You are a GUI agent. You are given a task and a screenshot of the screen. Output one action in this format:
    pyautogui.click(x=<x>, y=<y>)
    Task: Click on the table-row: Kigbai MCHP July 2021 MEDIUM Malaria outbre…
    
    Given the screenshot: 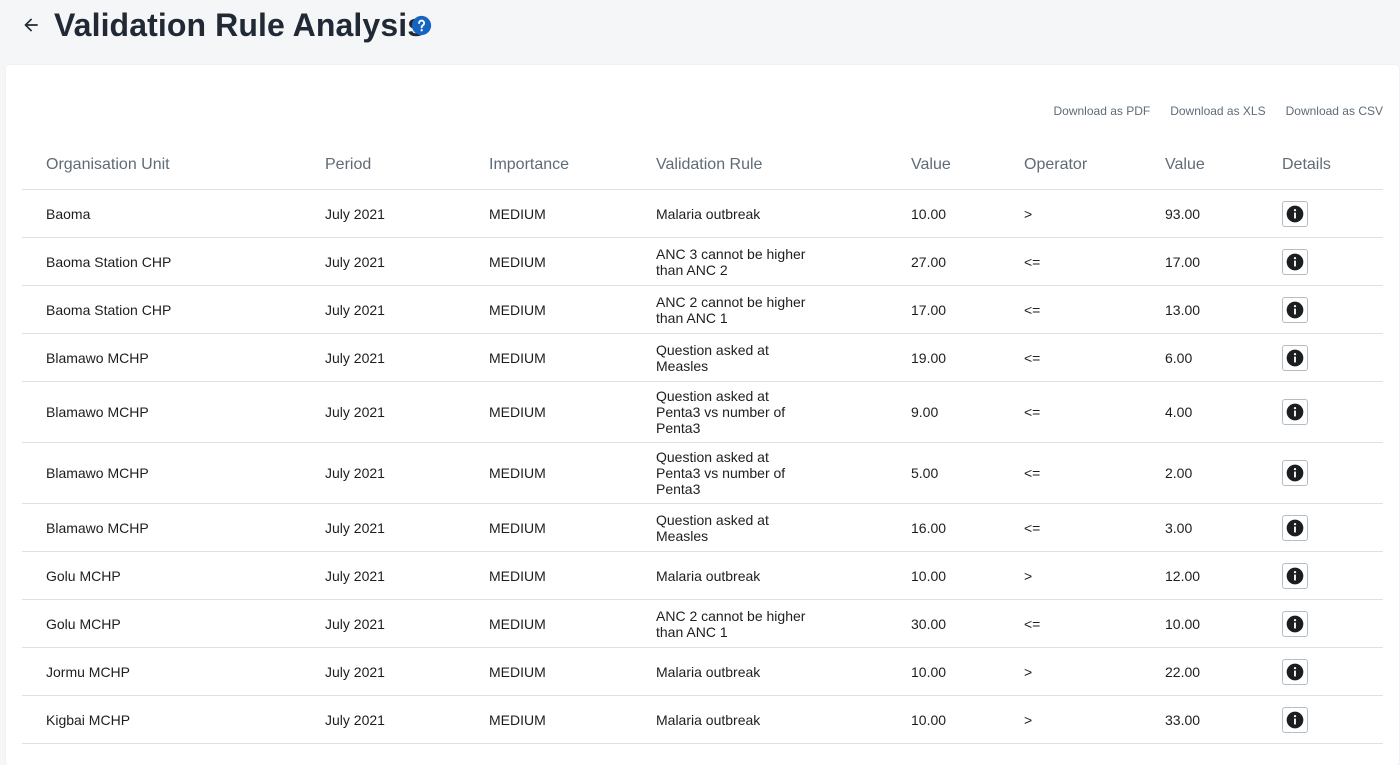 What is the action you would take?
    pyautogui.click(x=702, y=719)
    